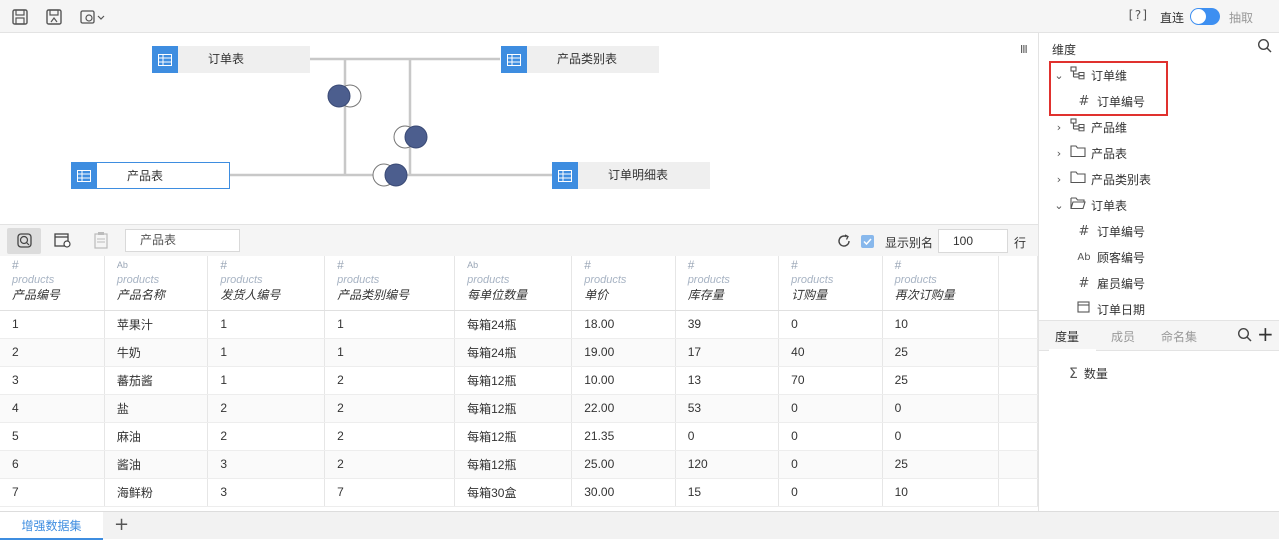 This screenshot has width=1279, height=540. Describe the element at coordinates (156, 380) in the screenshot. I see `table-cell: 蕃茄酱` at that location.